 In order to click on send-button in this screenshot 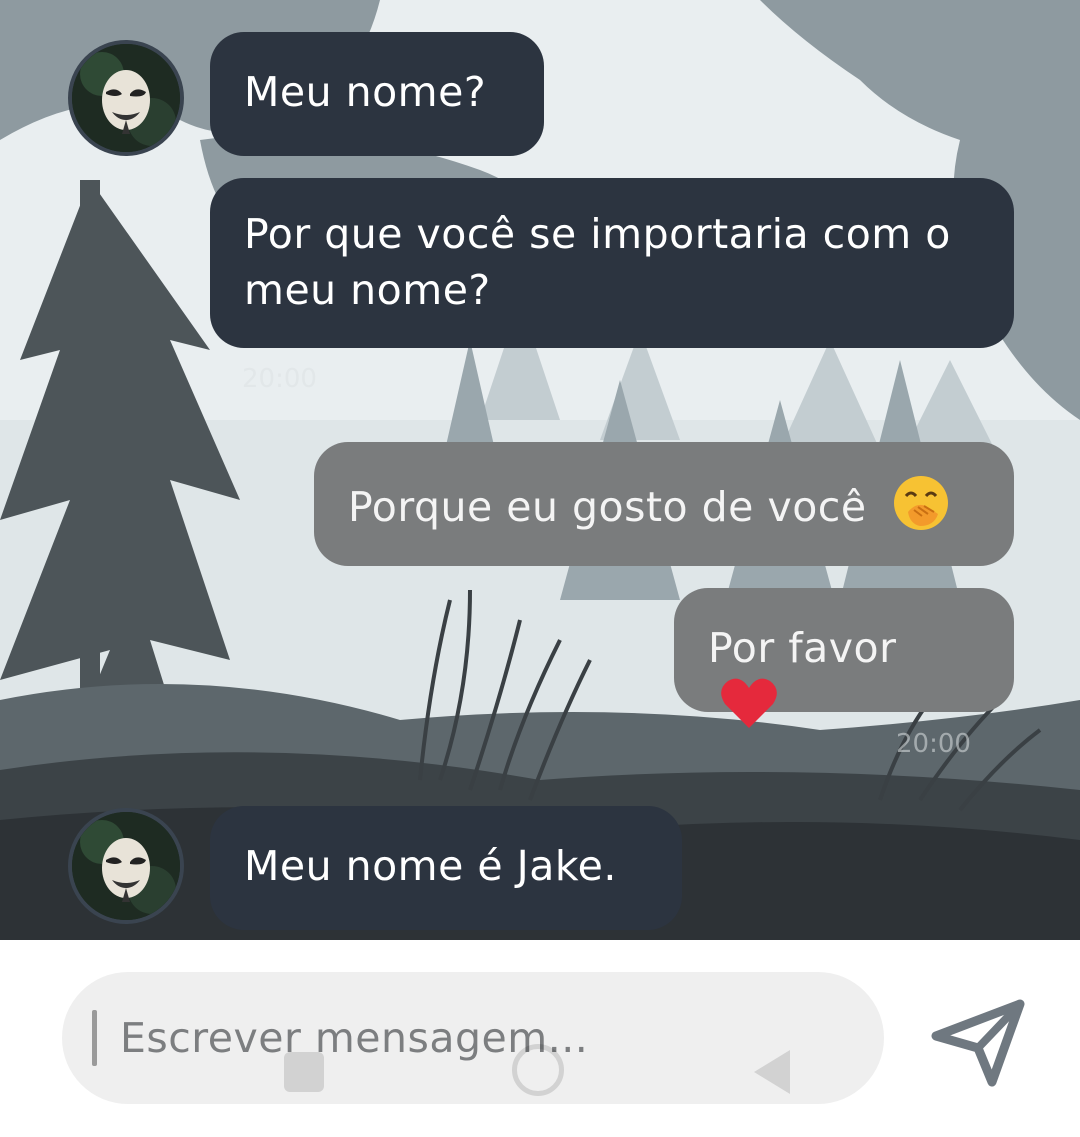, I will do `click(978, 1040)`.